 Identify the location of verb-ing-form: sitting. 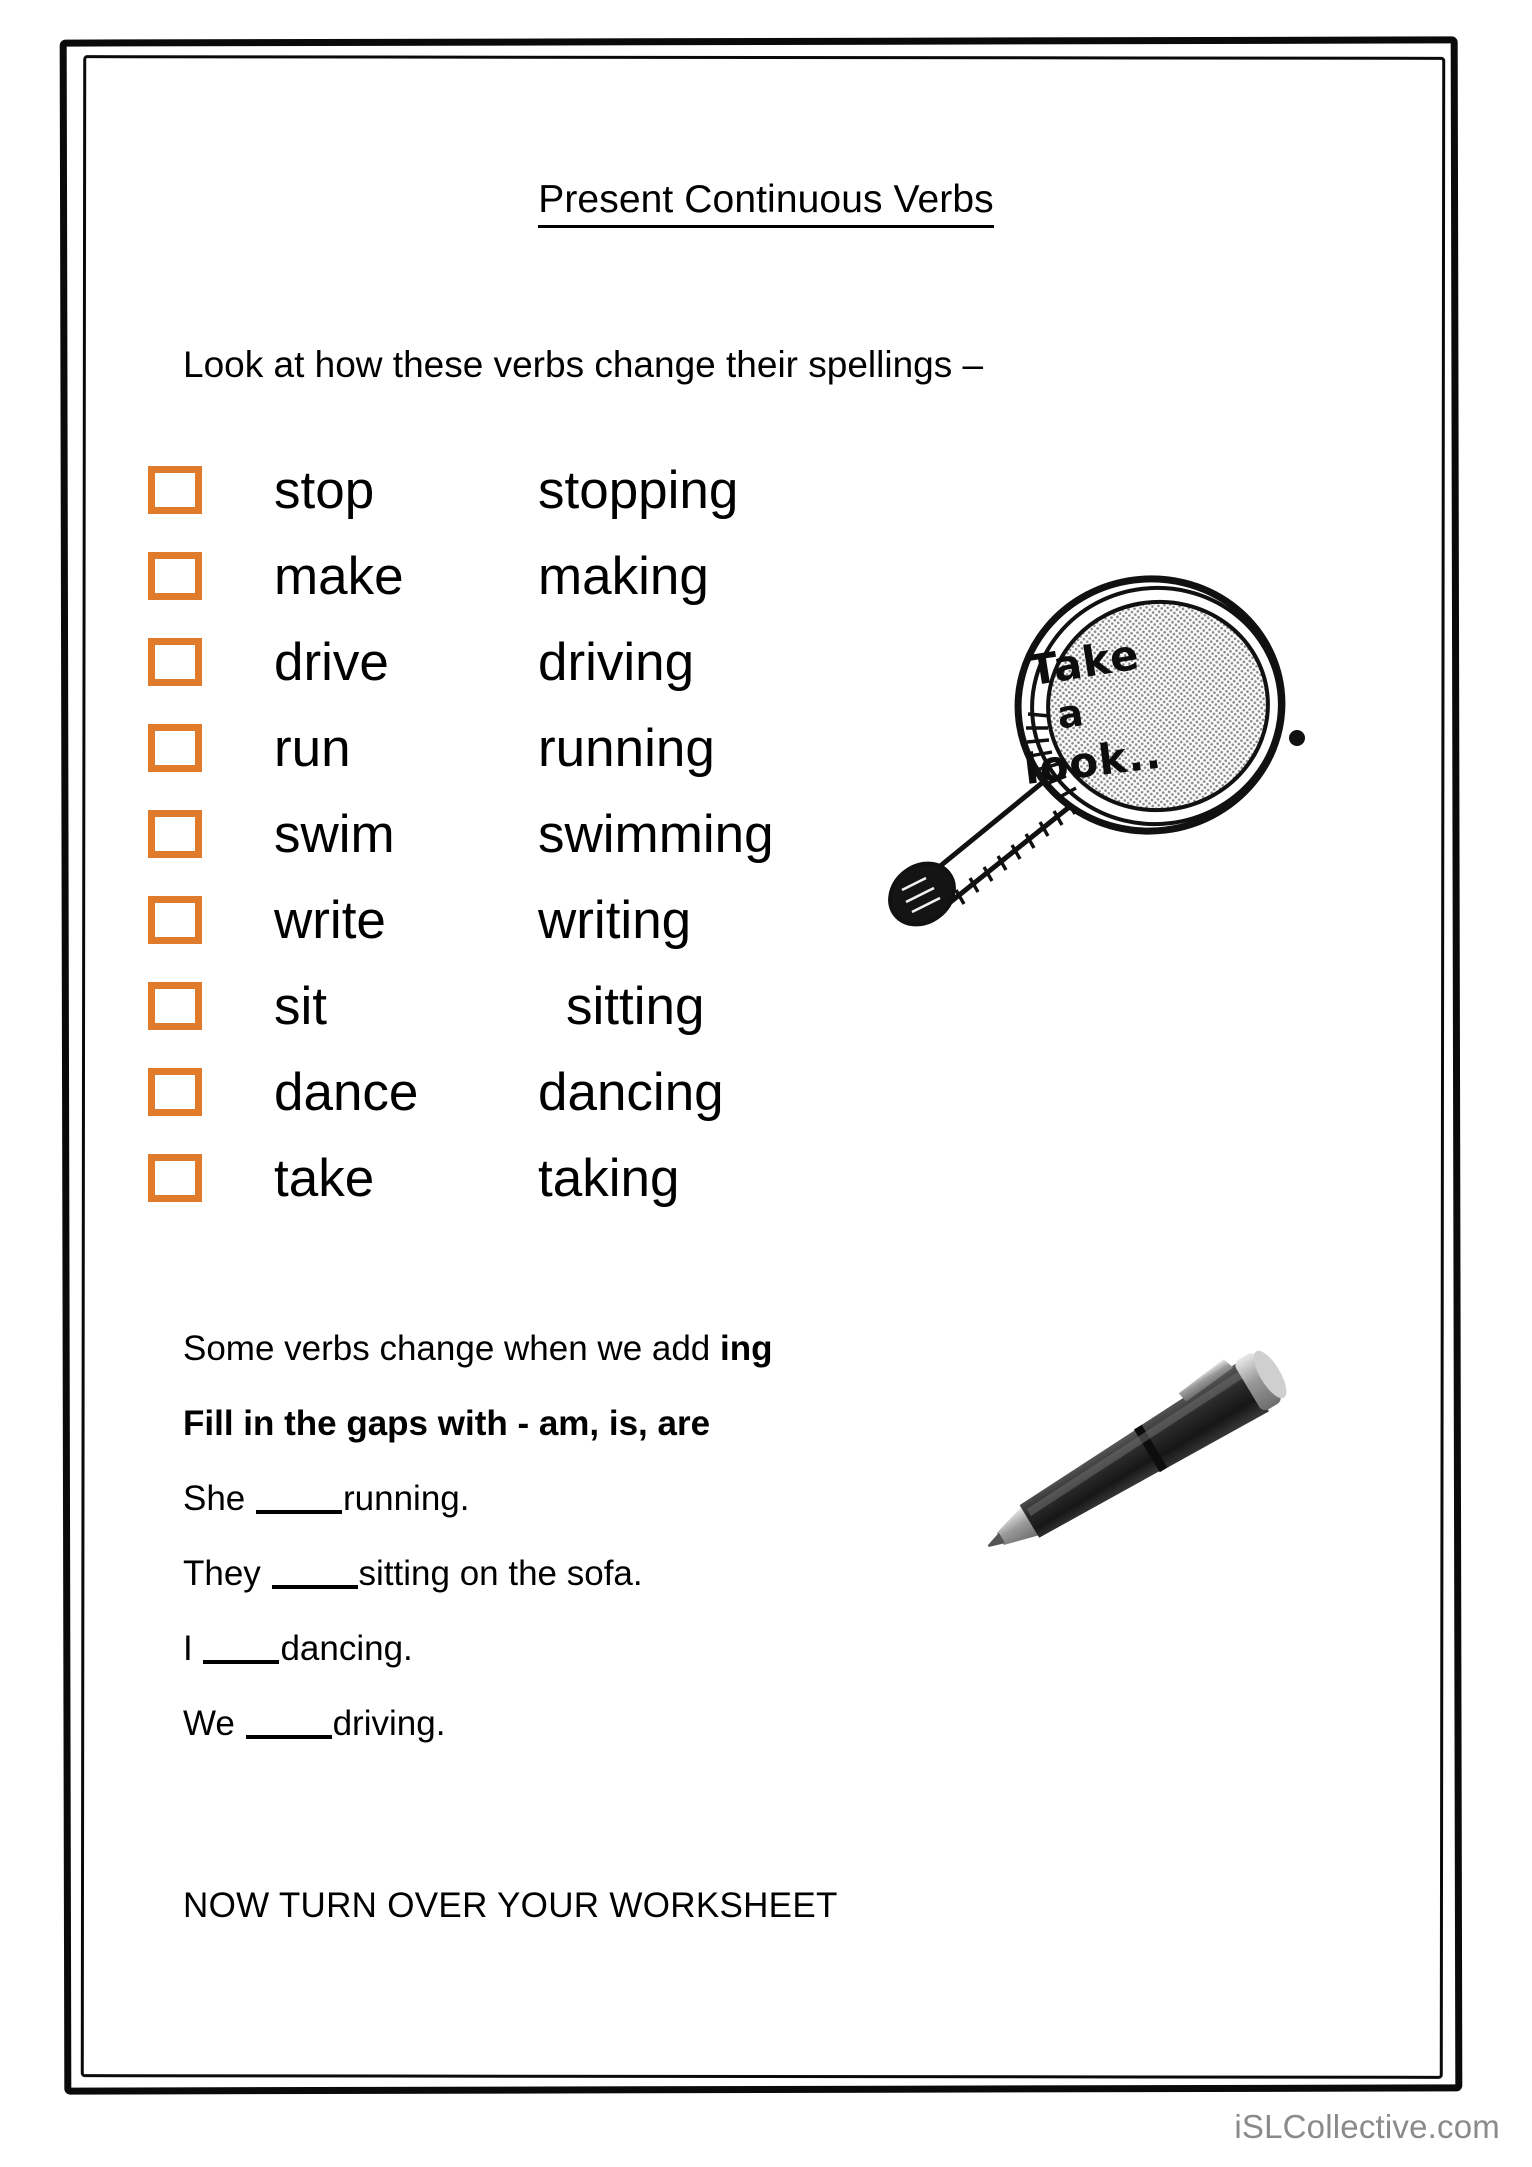
(635, 1006).